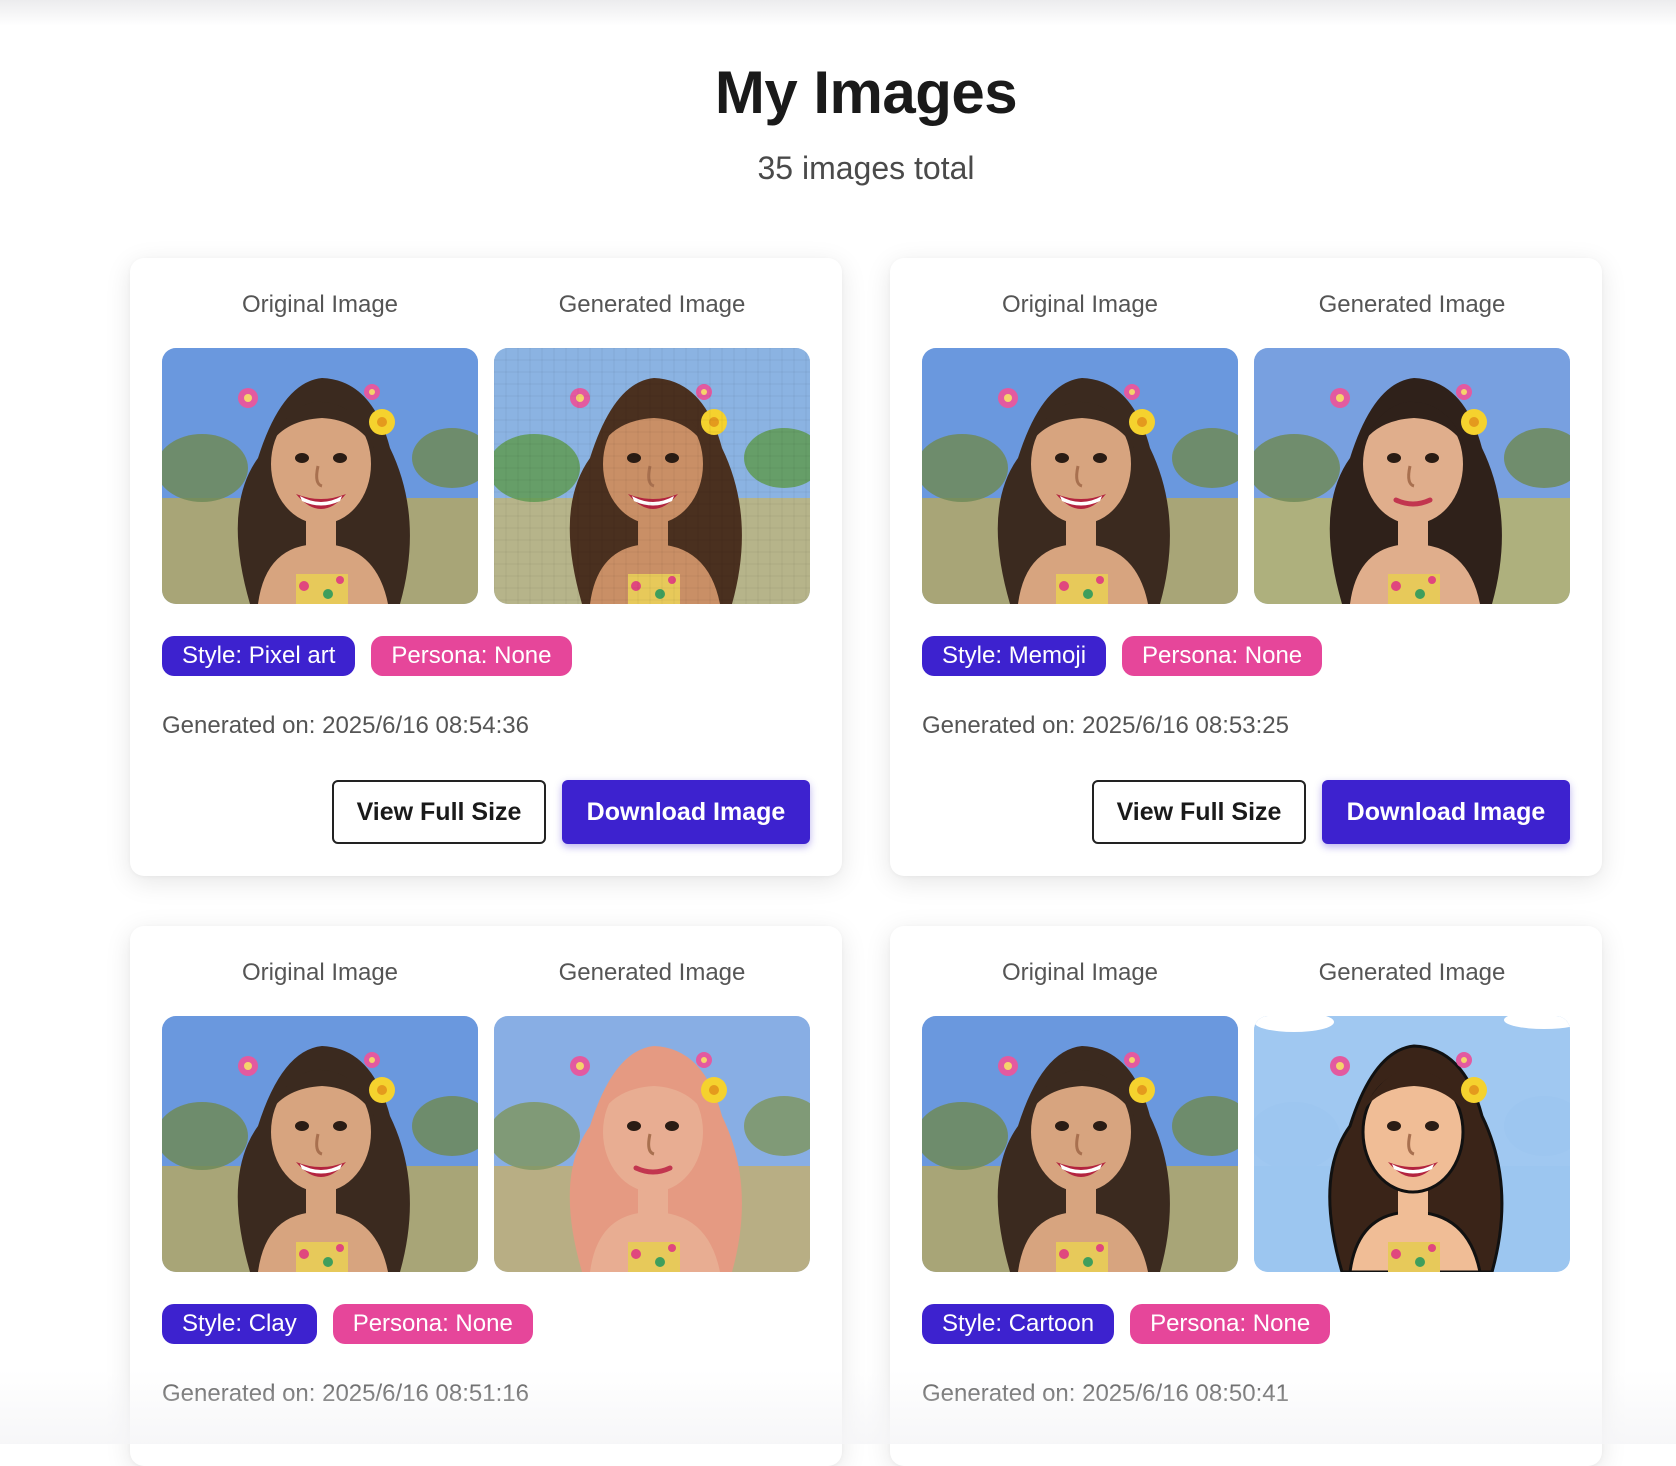 The width and height of the screenshot is (1676, 1466). I want to click on tag-row: Style: Memoji Persona: None, so click(1122, 656).